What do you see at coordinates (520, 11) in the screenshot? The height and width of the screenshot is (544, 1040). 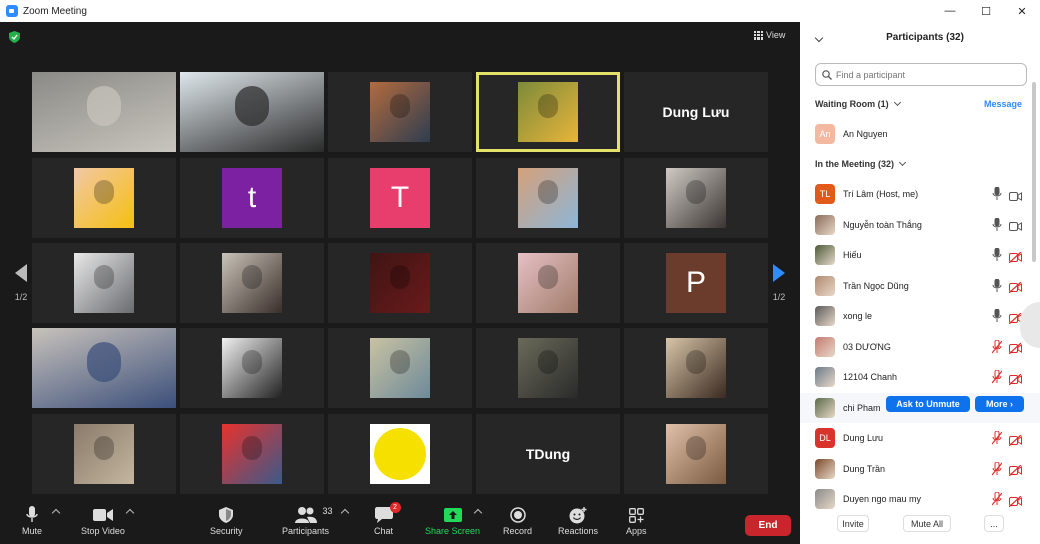 I see `title-bar: Zoom Meeting — ☐ ✕` at bounding box center [520, 11].